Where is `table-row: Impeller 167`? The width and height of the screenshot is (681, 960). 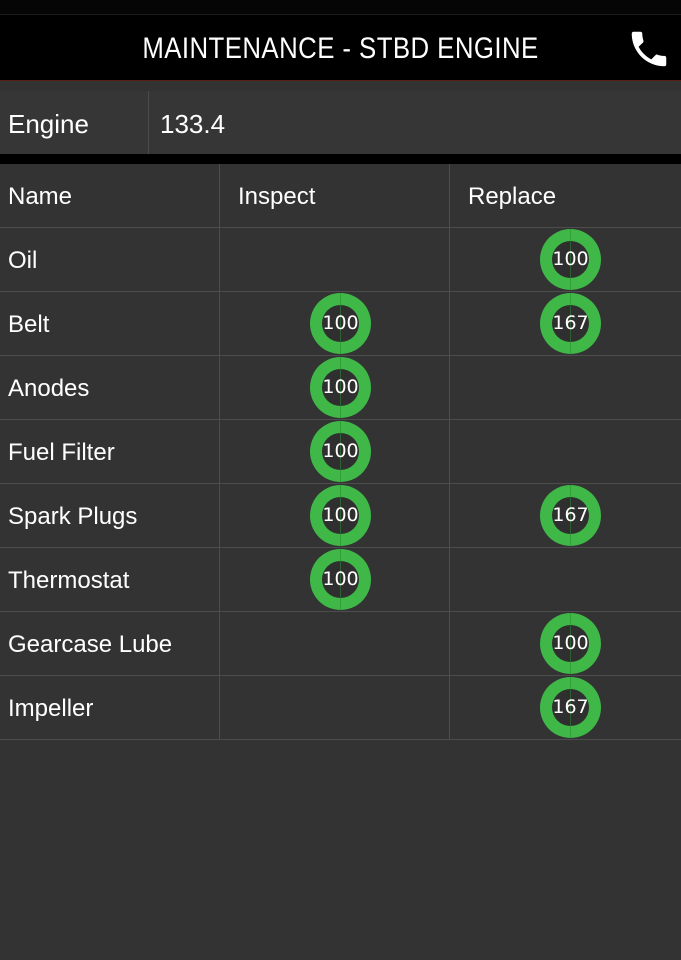
table-row: Impeller 167 is located at coordinates (340, 708).